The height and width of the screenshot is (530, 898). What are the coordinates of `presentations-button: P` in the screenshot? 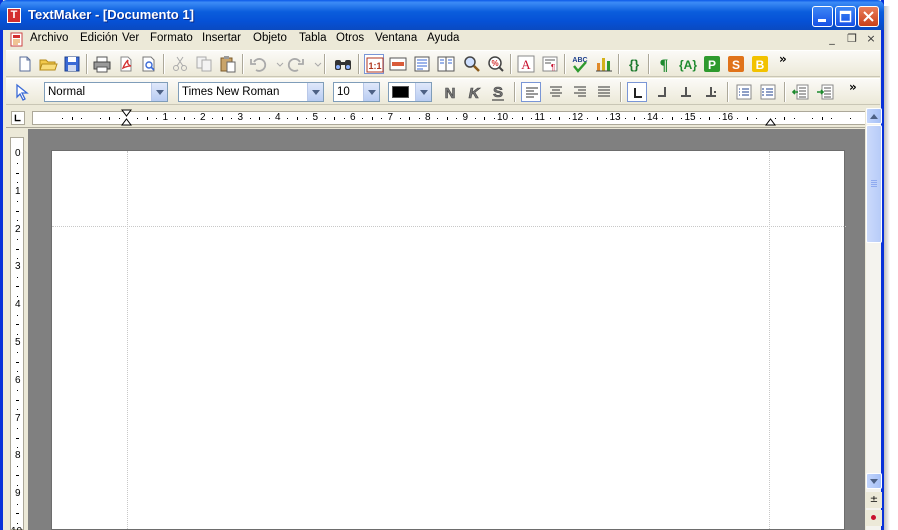 It's located at (712, 64).